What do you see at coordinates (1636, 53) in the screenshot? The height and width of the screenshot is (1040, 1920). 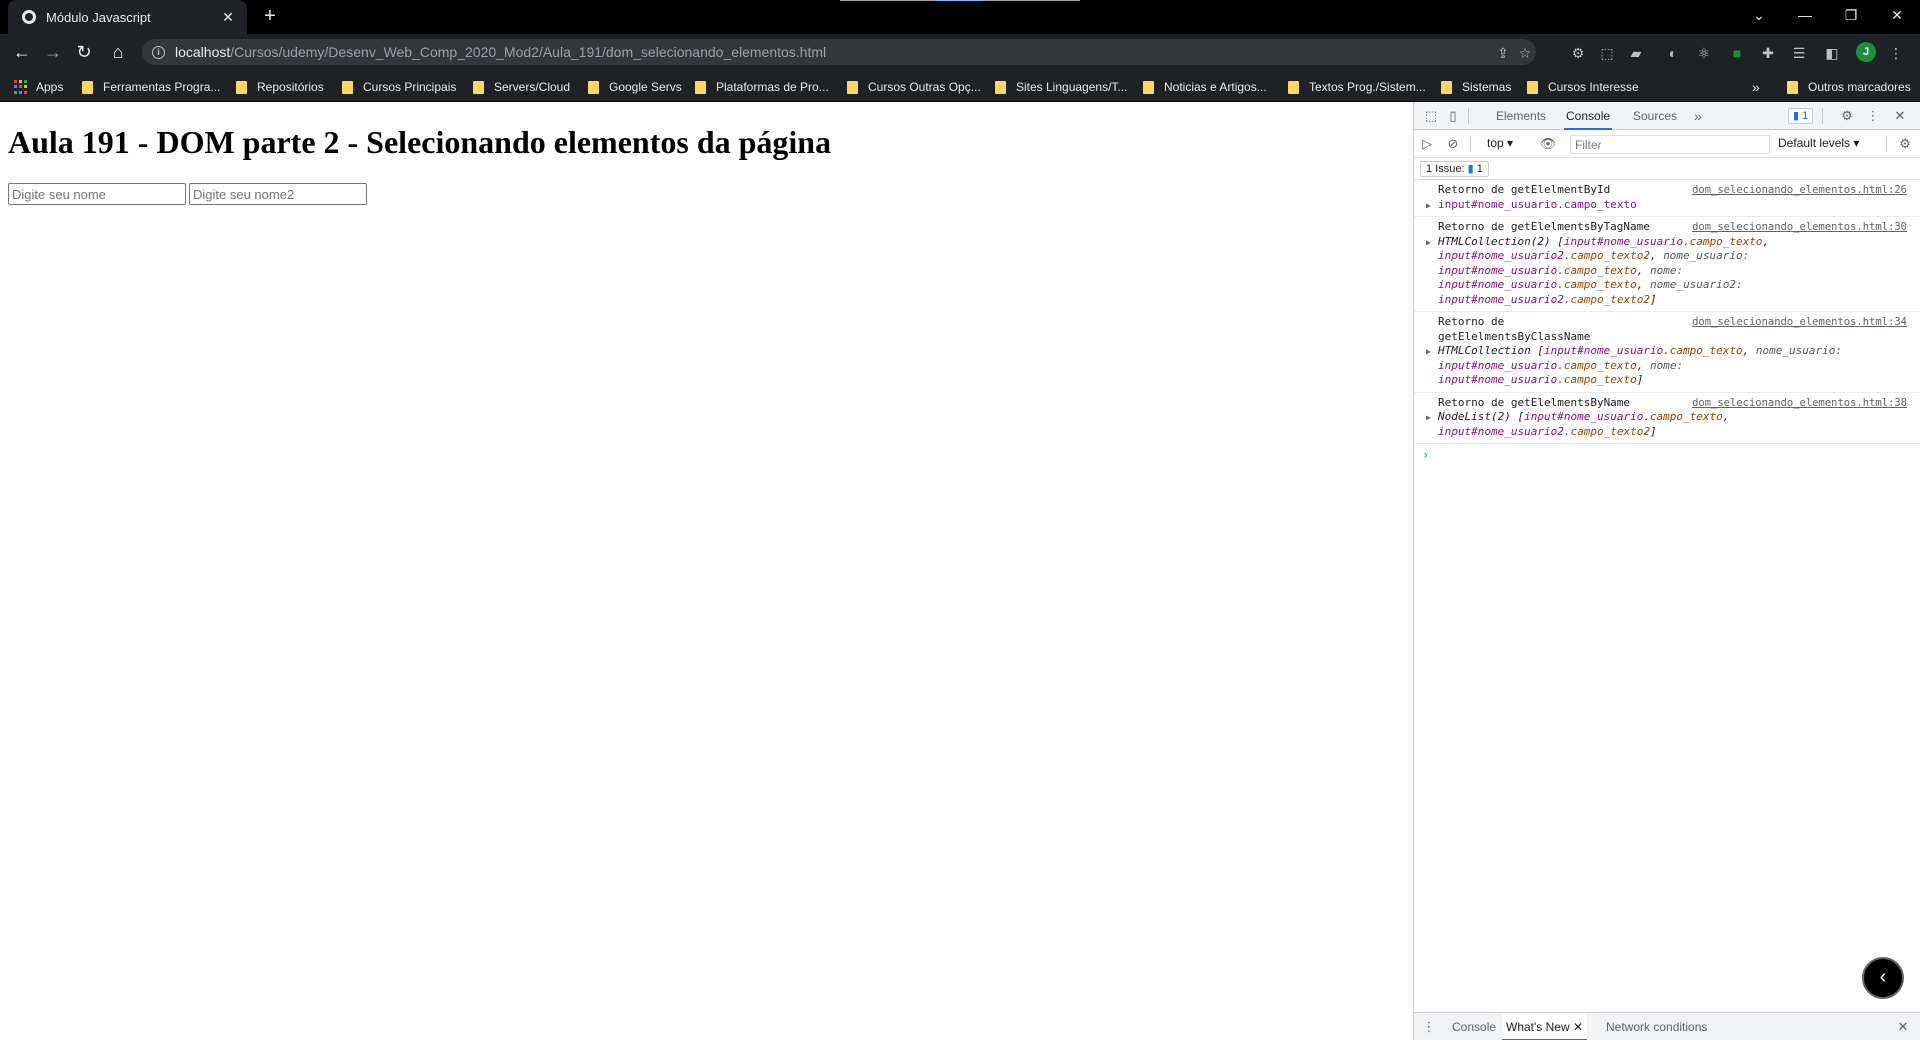 I see `translate-extension-icon: ▰` at bounding box center [1636, 53].